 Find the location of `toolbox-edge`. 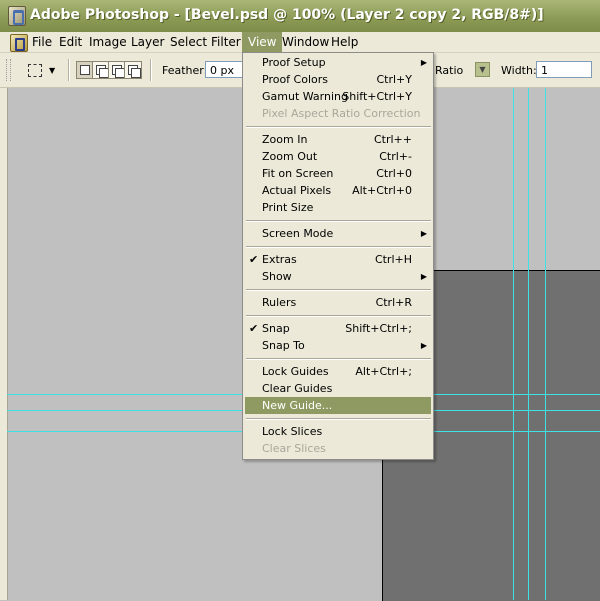

toolbox-edge is located at coordinates (4, 344).